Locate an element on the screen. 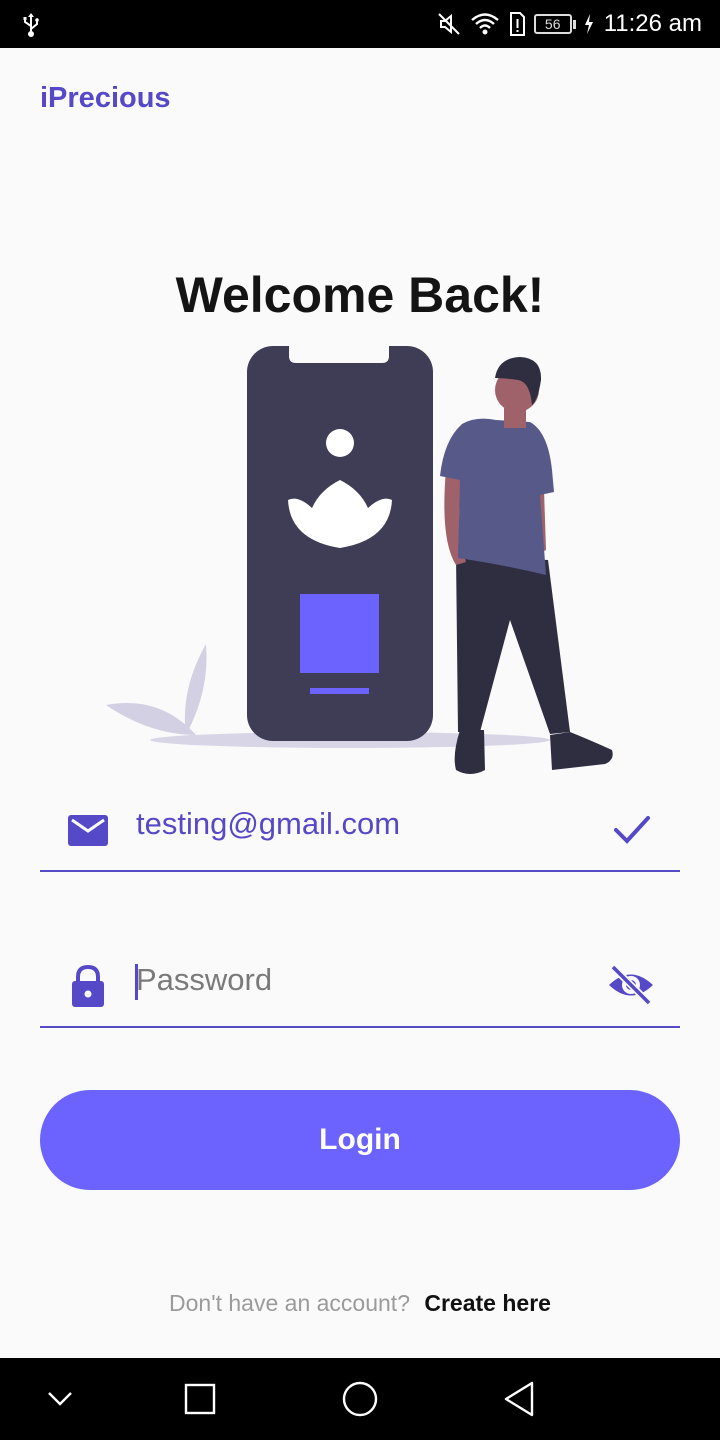 The width and height of the screenshot is (720, 1440). usb-icon is located at coordinates (31, 25).